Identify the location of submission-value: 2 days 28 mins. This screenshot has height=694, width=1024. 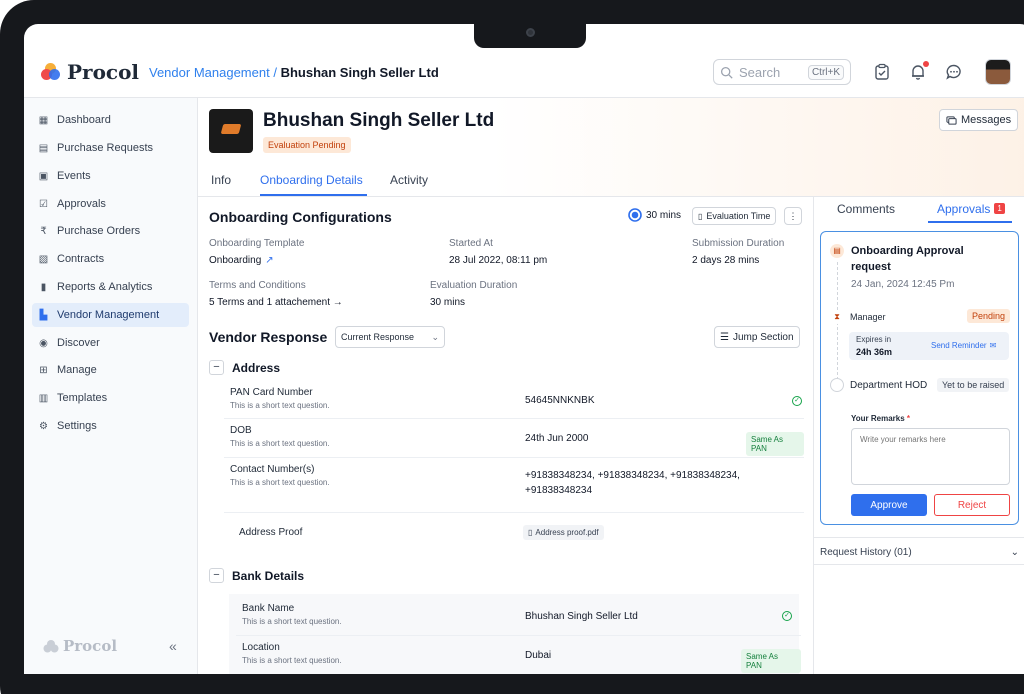
(726, 260).